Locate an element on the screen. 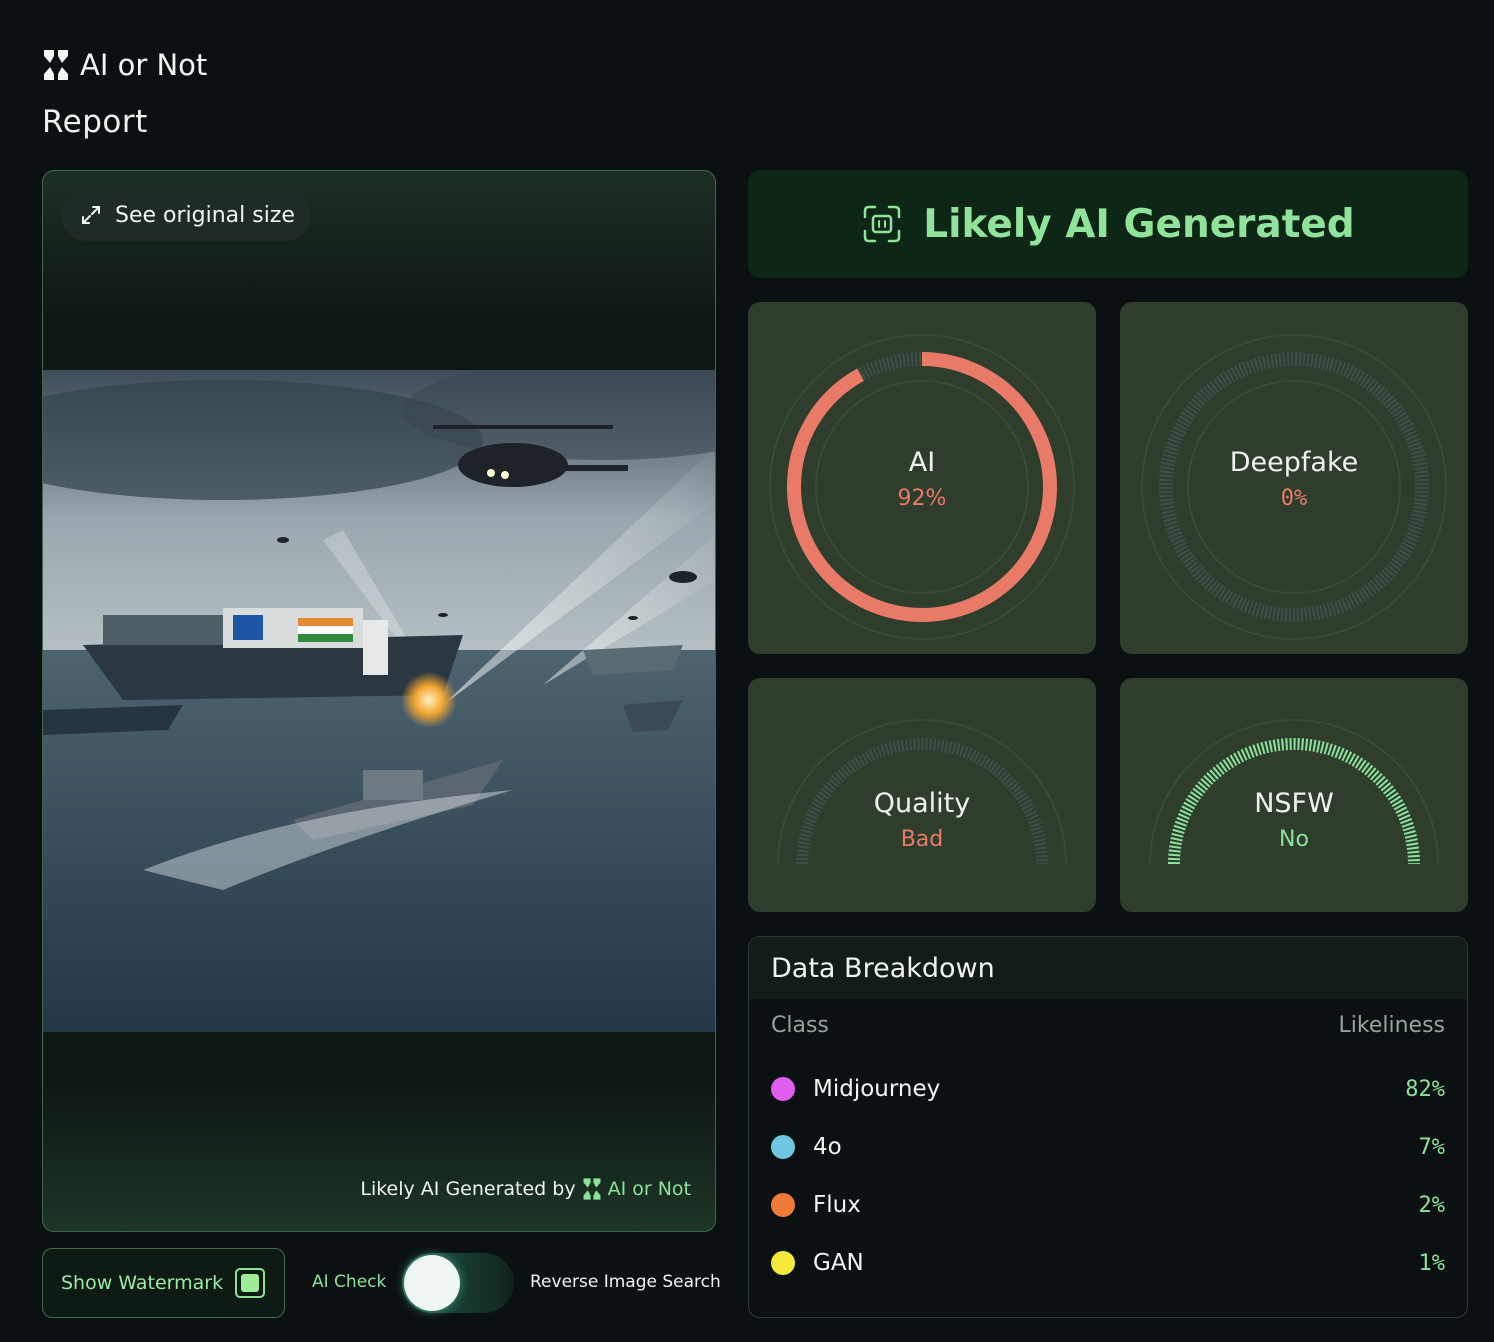 Image resolution: width=1494 pixels, height=1342 pixels. verdict-label: Likely AI Generated is located at coordinates (1139, 224).